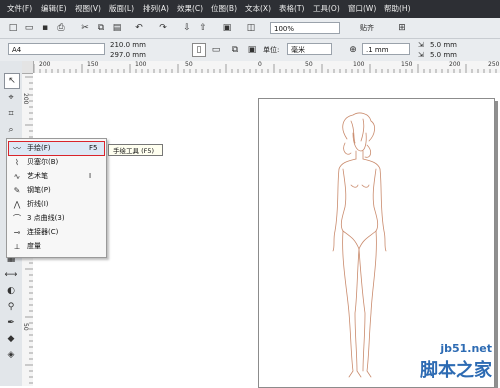 This screenshot has width=500, height=388. Describe the element at coordinates (88, 9) in the screenshot. I see `menu-view: 视图(V)` at that location.